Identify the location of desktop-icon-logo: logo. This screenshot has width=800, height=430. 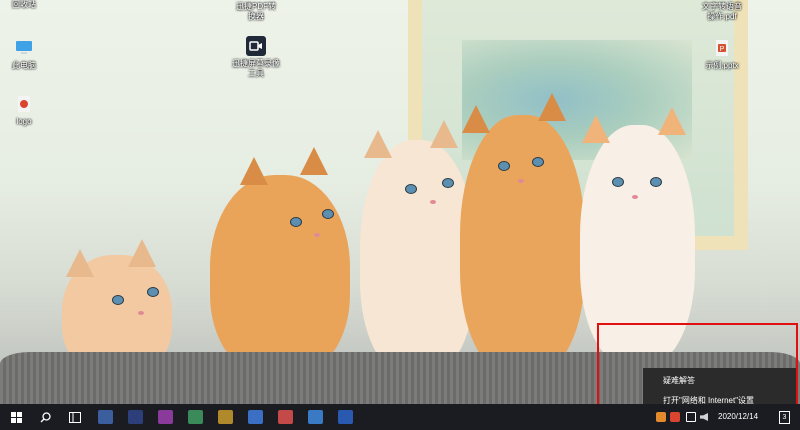
(28, 110).